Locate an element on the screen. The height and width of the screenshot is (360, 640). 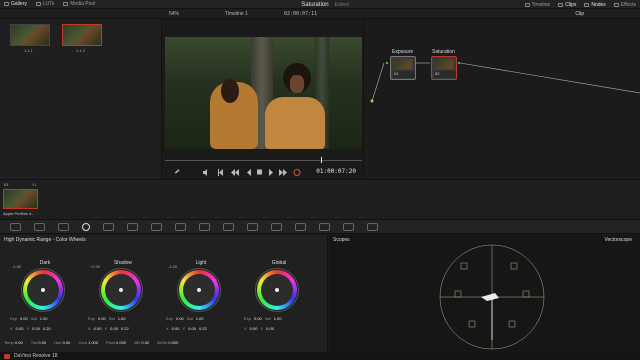
topbar-tab-2: Media Pool is located at coordinates (79, 4).